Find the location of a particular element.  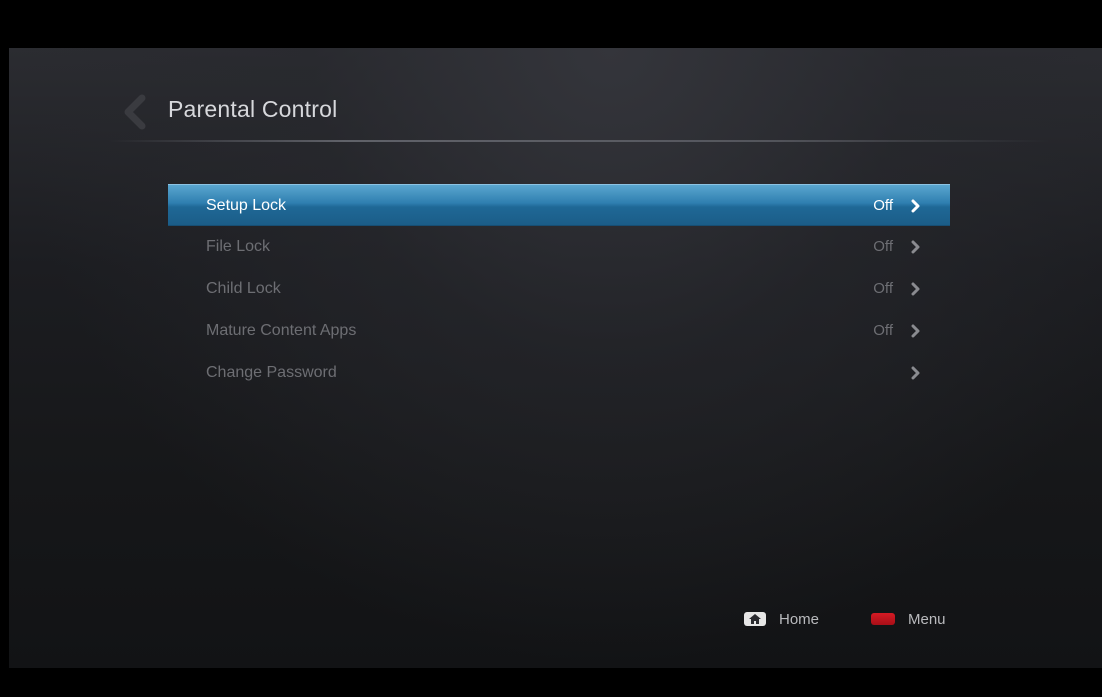

letterbox-bottom is located at coordinates (551, 682).